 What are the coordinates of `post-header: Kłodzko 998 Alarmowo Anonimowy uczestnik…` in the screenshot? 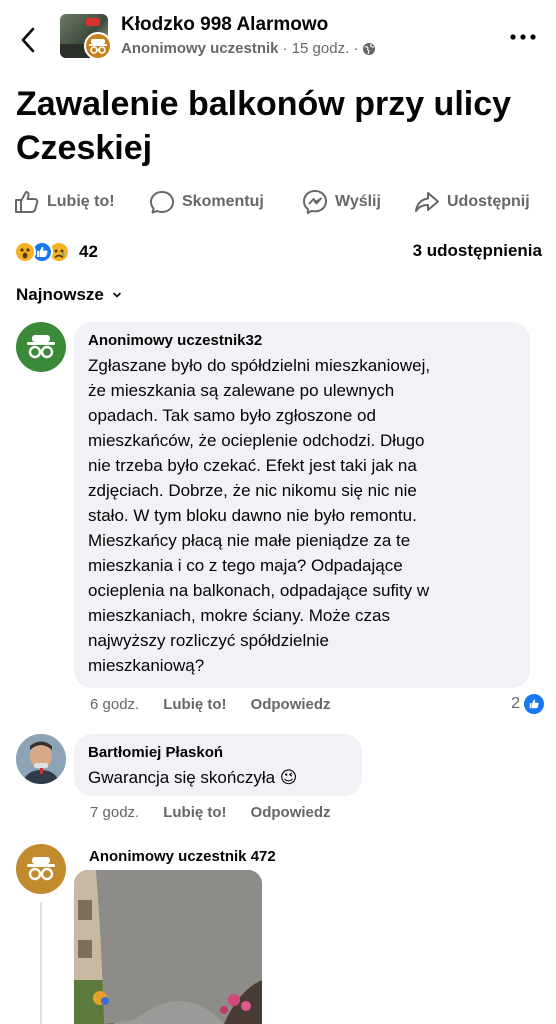 It's located at (278, 36).